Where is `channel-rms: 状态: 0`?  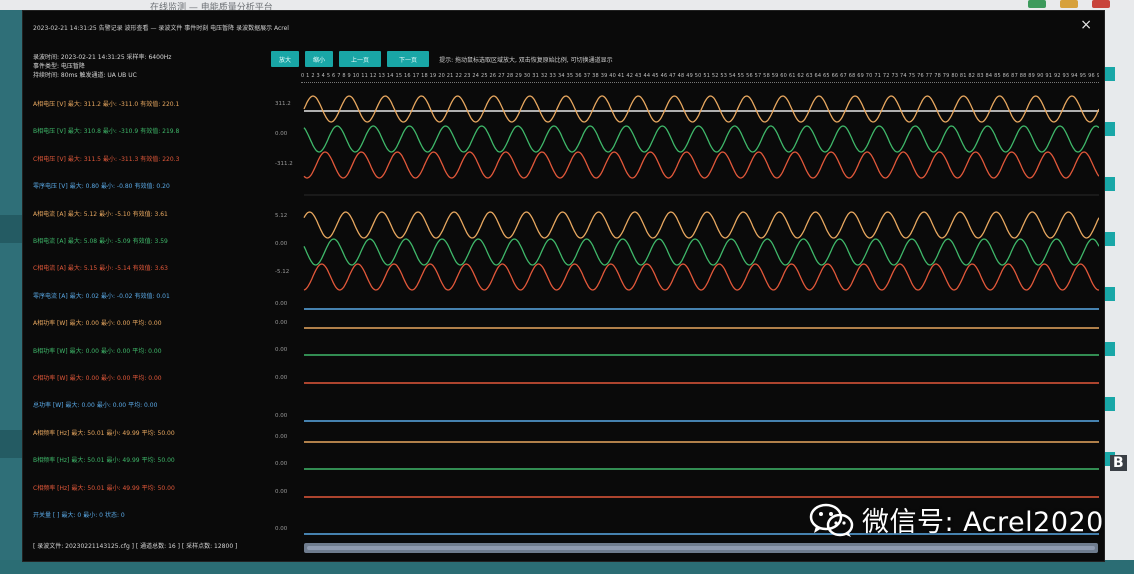 channel-rms: 状态: 0 is located at coordinates (115, 515).